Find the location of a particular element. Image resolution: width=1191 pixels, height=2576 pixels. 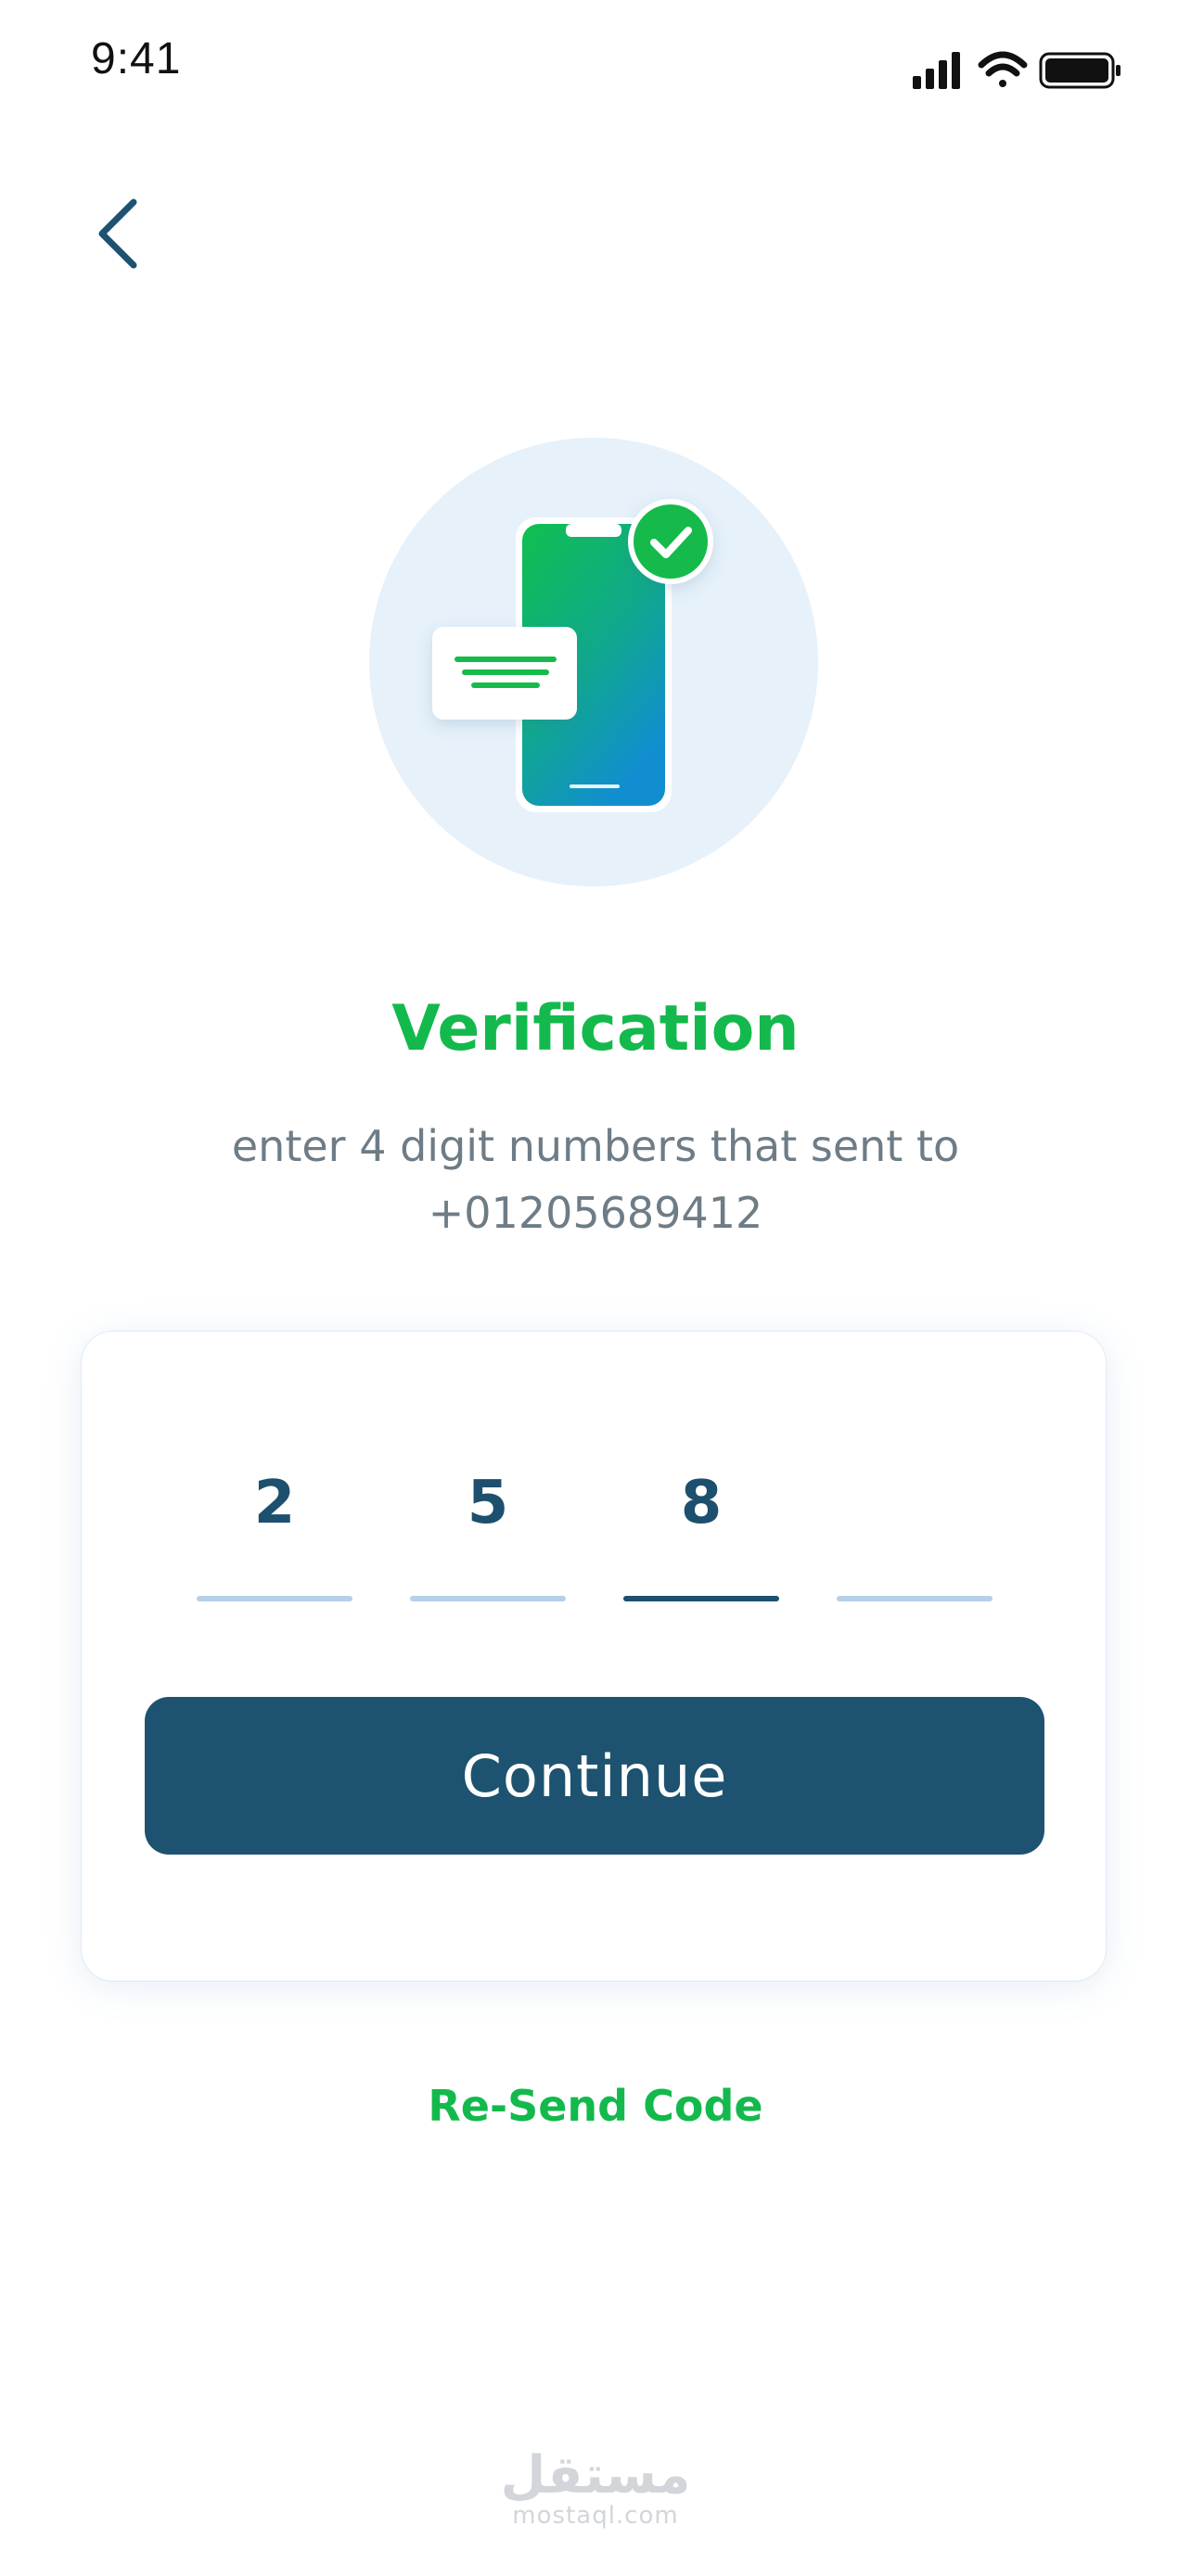

continue-button: Continue is located at coordinates (594, 1776).